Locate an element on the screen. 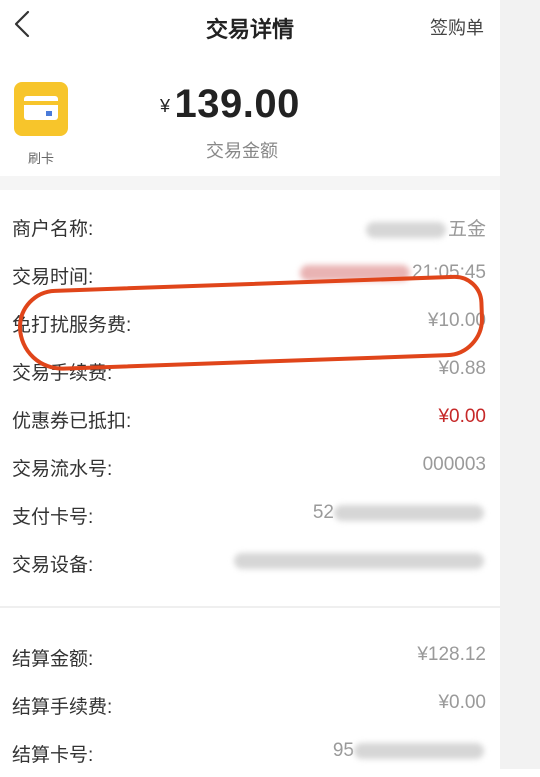 The image size is (540, 777). detail-row-card-number: 支付卡号: 52 is located at coordinates (250, 515).